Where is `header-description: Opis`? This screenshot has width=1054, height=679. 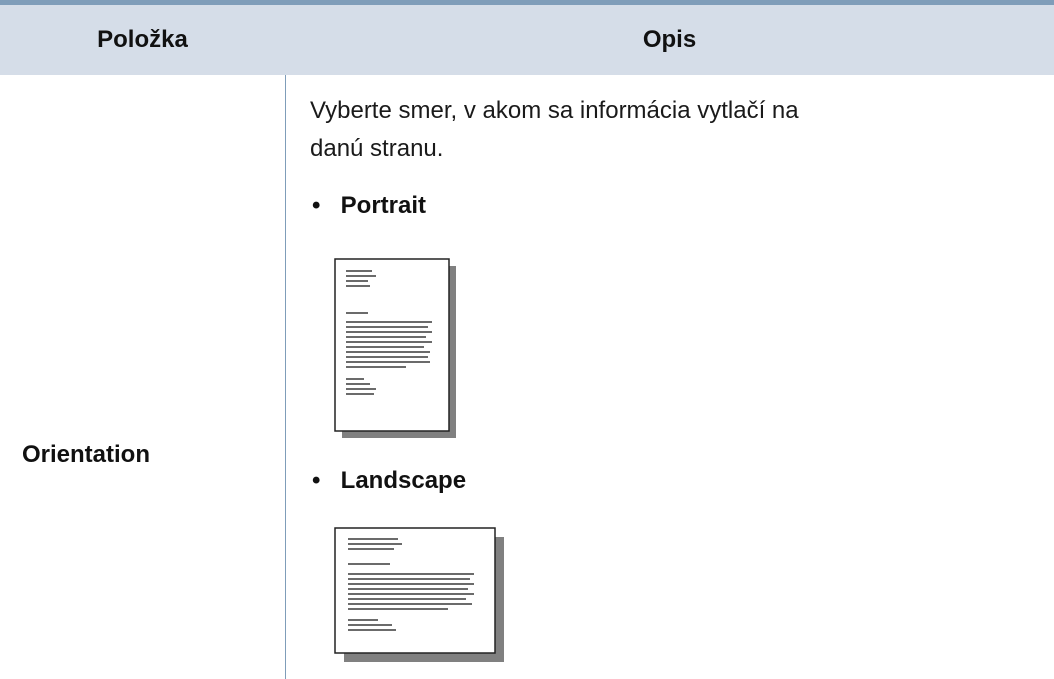
header-description: Opis is located at coordinates (669, 39).